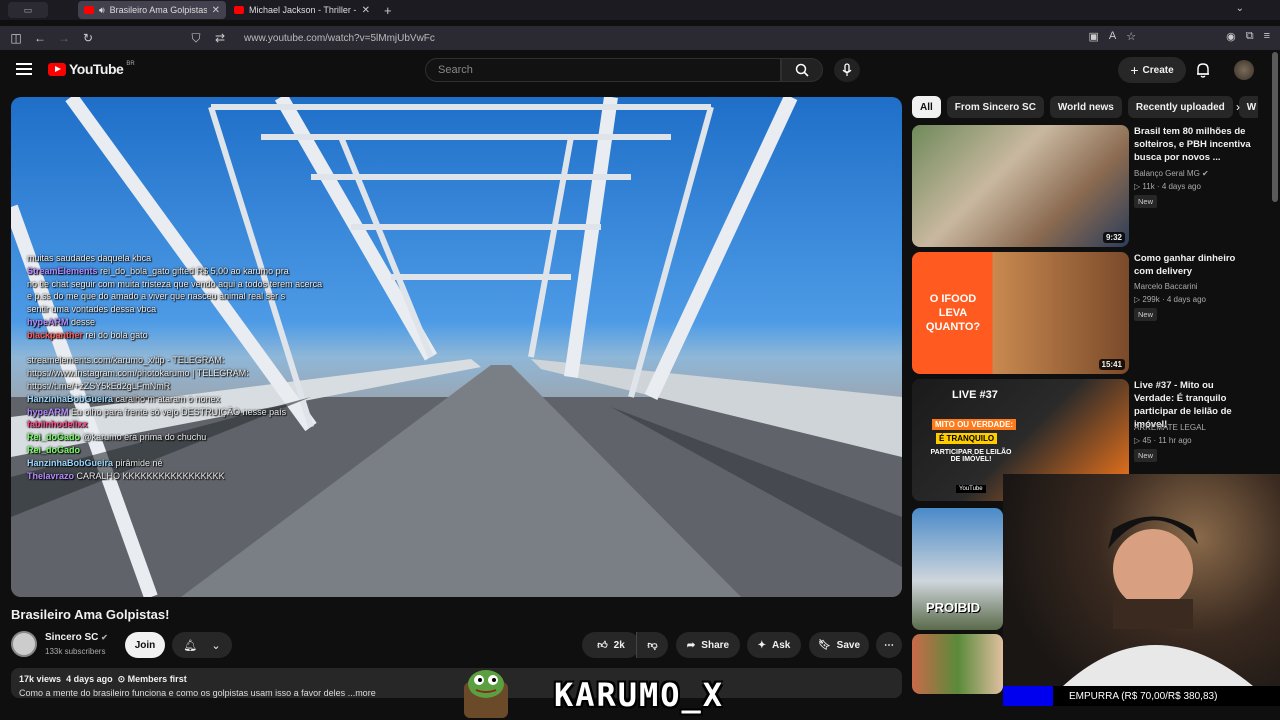 This screenshot has width=1280, height=720. Describe the element at coordinates (158, 10) in the screenshot. I see `tab-title: Brasileiro Ama Golpistas! -` at that location.